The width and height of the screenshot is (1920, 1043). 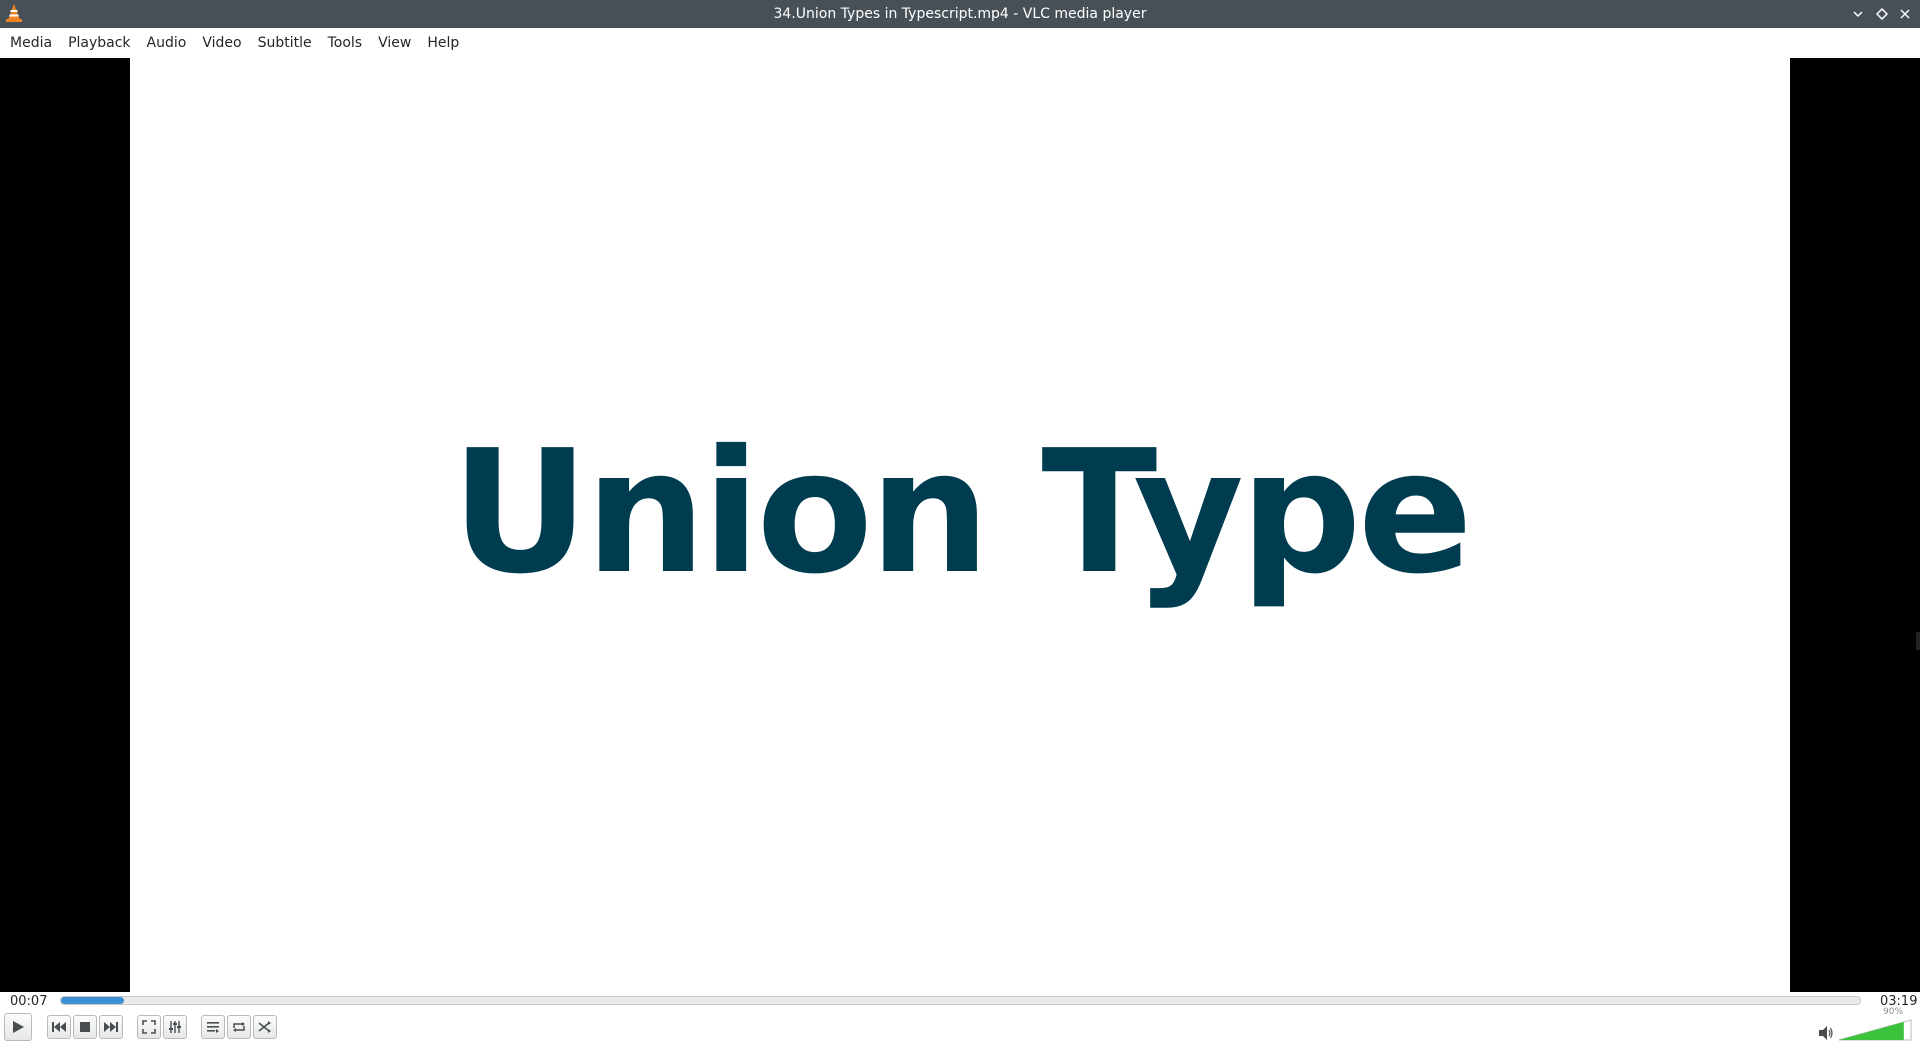 What do you see at coordinates (1893, 1012) in the screenshot?
I see `volume-percent: 90%` at bounding box center [1893, 1012].